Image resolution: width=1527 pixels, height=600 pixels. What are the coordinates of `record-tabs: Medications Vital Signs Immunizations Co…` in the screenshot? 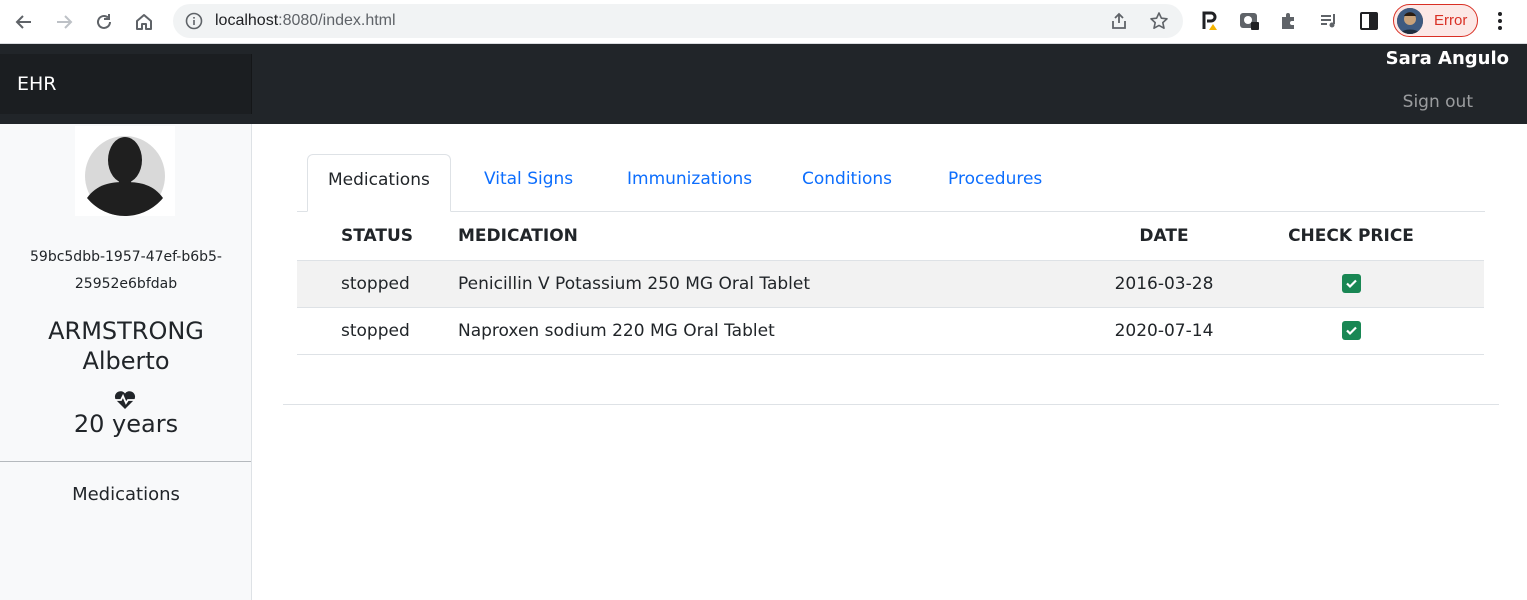 It's located at (891, 183).